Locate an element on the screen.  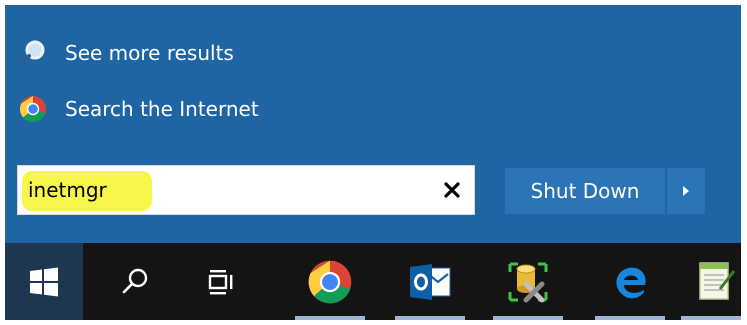
chevron-right-icon is located at coordinates (686, 191).